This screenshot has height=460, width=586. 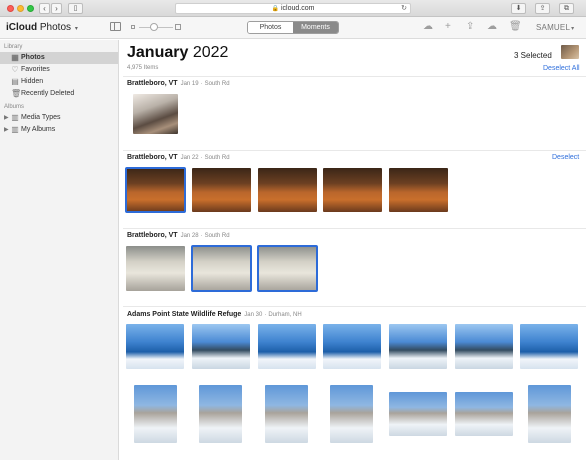 I want to click on user-name: SAMUEL, so click(x=553, y=27).